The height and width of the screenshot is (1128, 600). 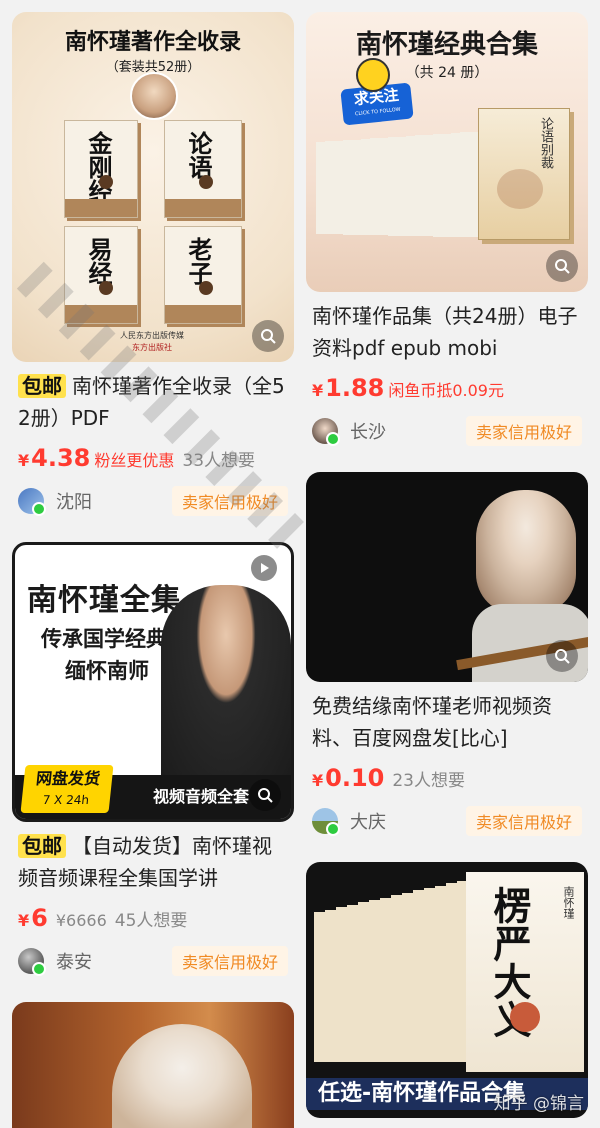 What do you see at coordinates (203, 275) in the screenshot?
I see `book-cover: 老子` at bounding box center [203, 275].